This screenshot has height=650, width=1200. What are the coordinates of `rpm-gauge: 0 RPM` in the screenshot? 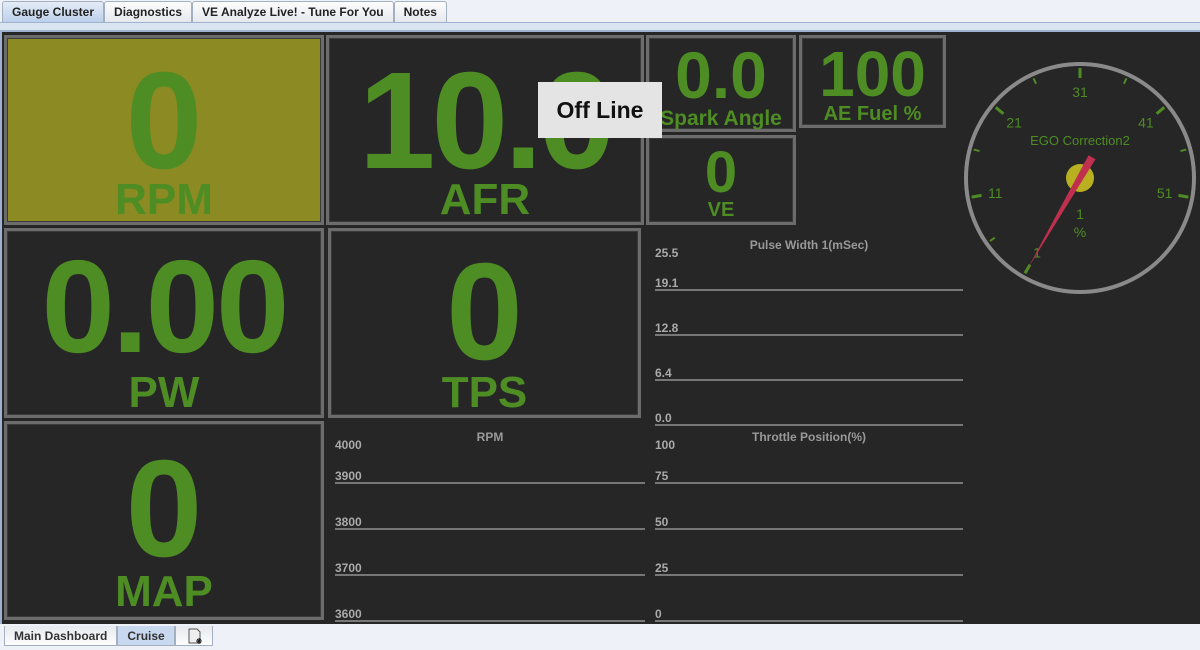 It's located at (164, 130).